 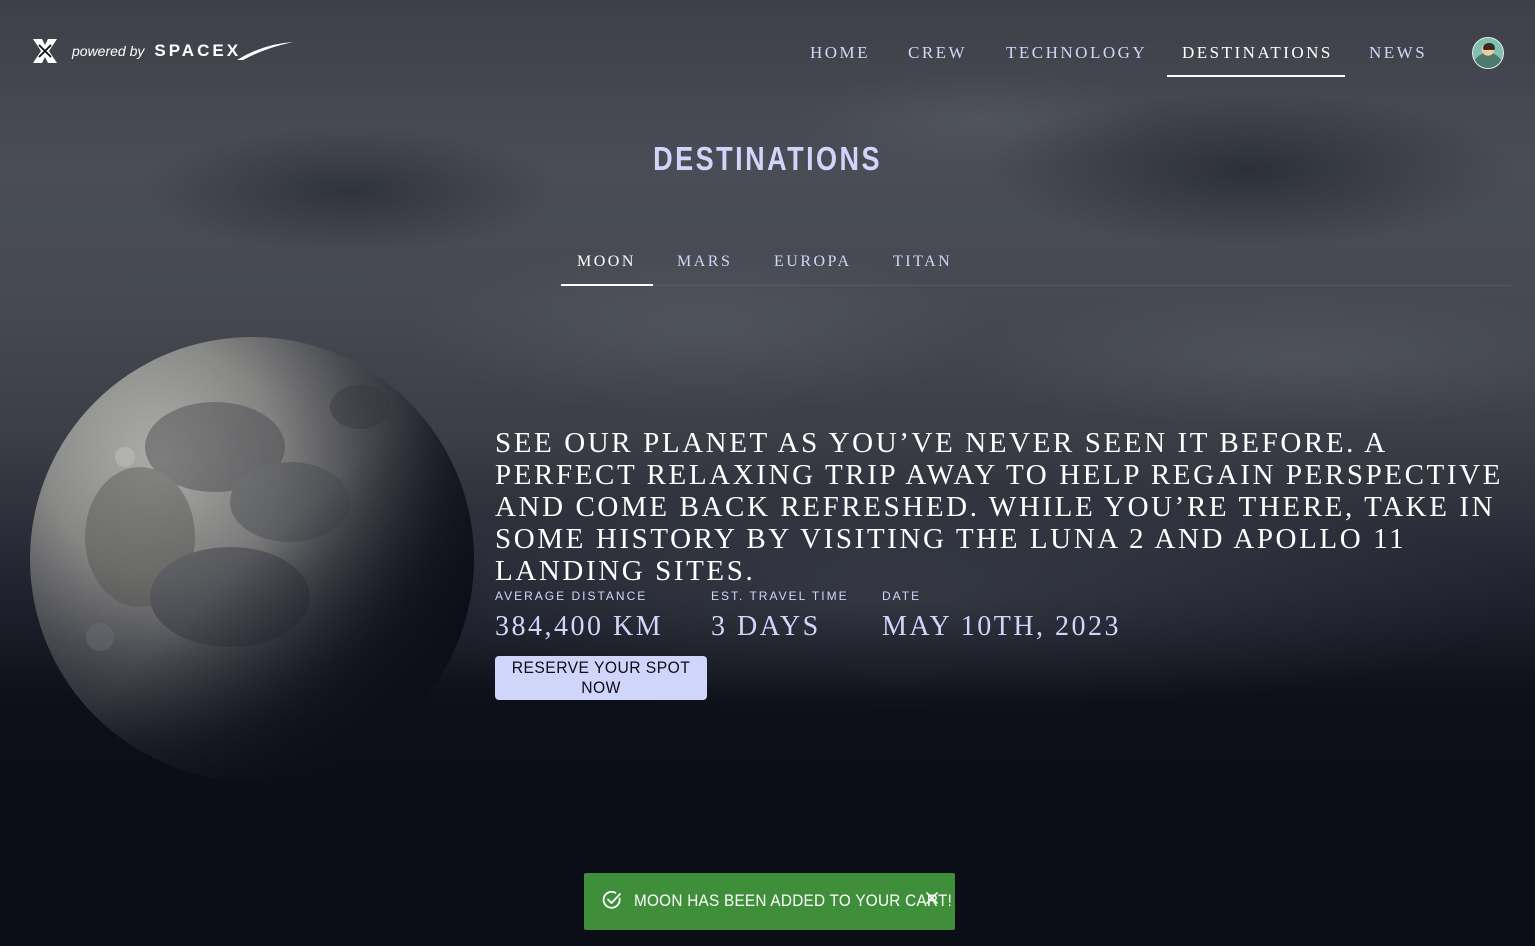 What do you see at coordinates (1002, 626) in the screenshot?
I see `stat-value-date: MAY 10TH, 2023` at bounding box center [1002, 626].